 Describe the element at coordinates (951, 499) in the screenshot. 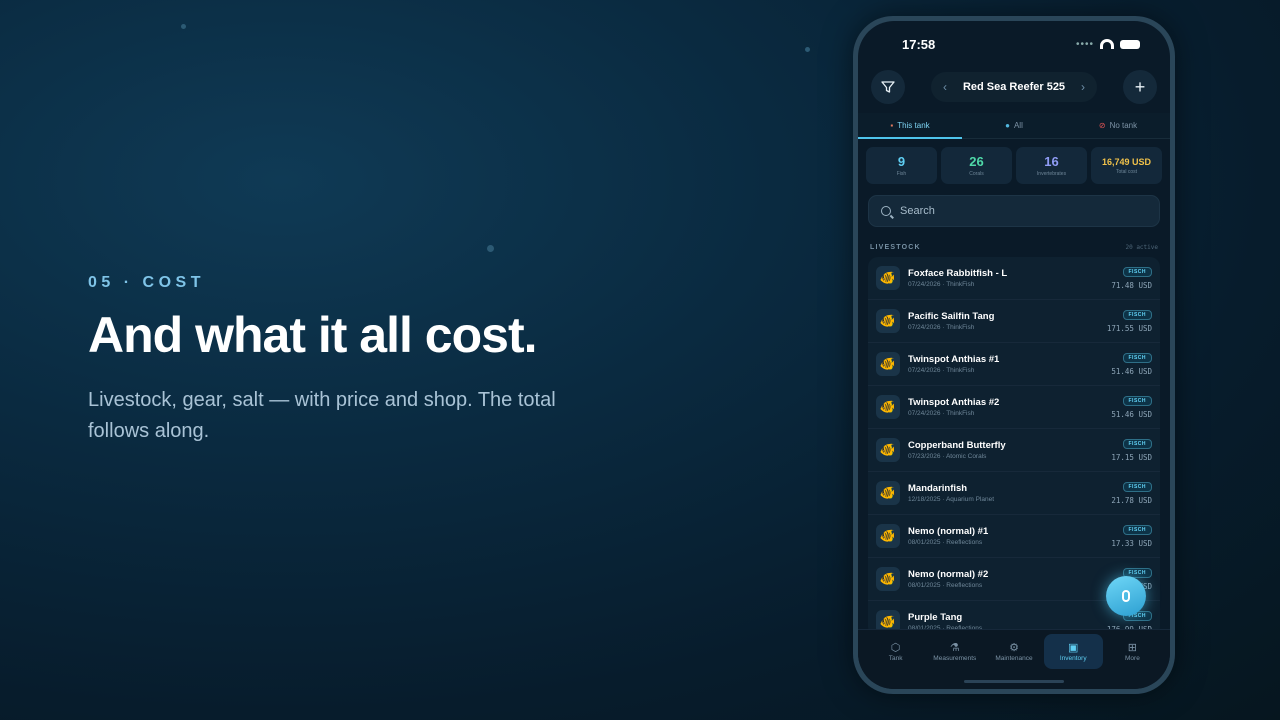

I see `item-meta: 12/18/2025 · Aquarium Planet` at that location.